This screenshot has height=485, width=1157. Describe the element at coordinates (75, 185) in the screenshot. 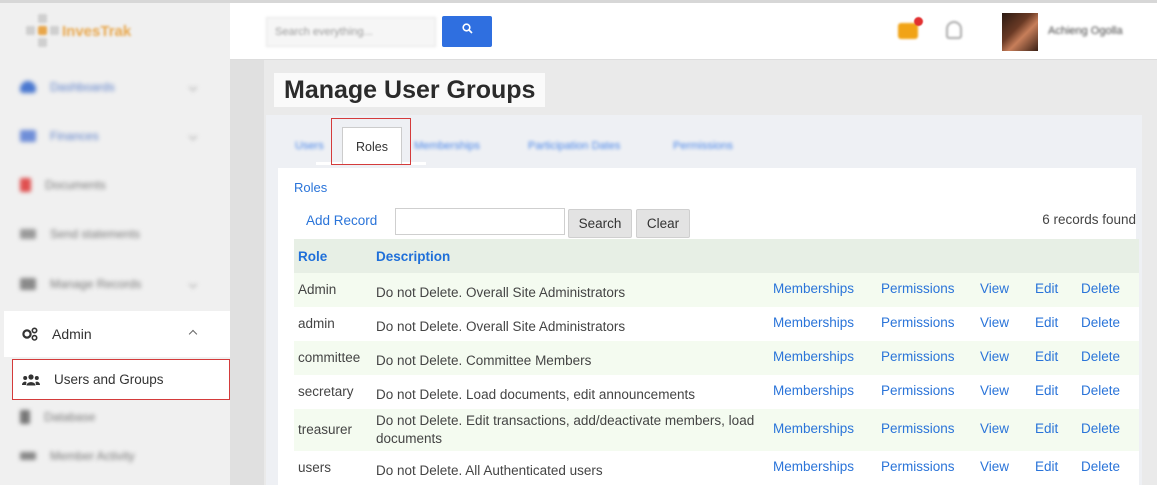

I see `sidebar-item-label: Documents` at that location.